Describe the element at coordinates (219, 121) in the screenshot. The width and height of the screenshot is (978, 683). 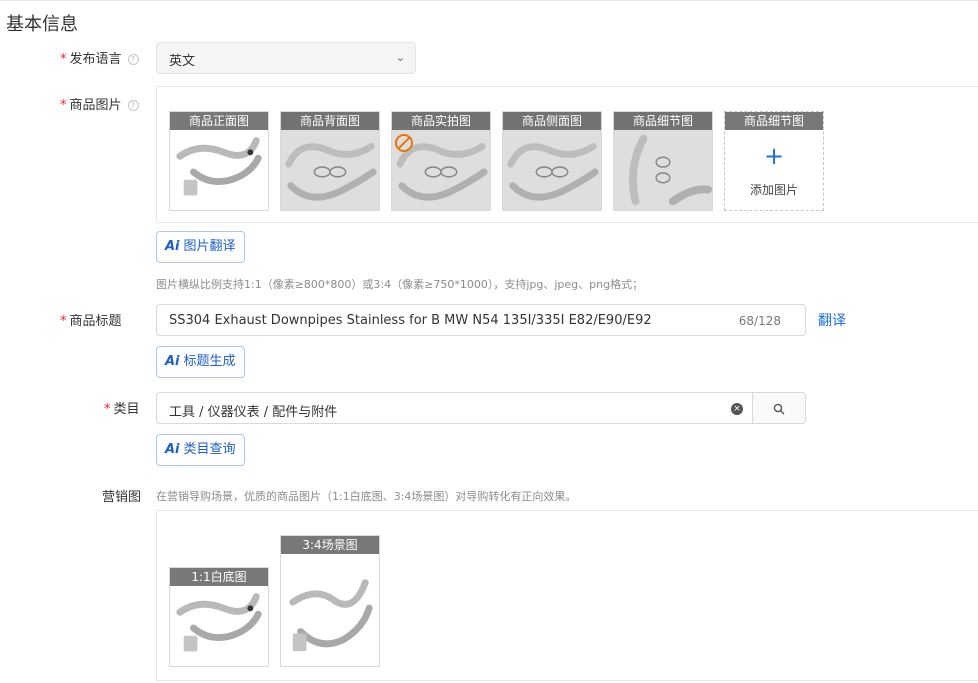
I see `thumb-caption: 商品正面图` at that location.